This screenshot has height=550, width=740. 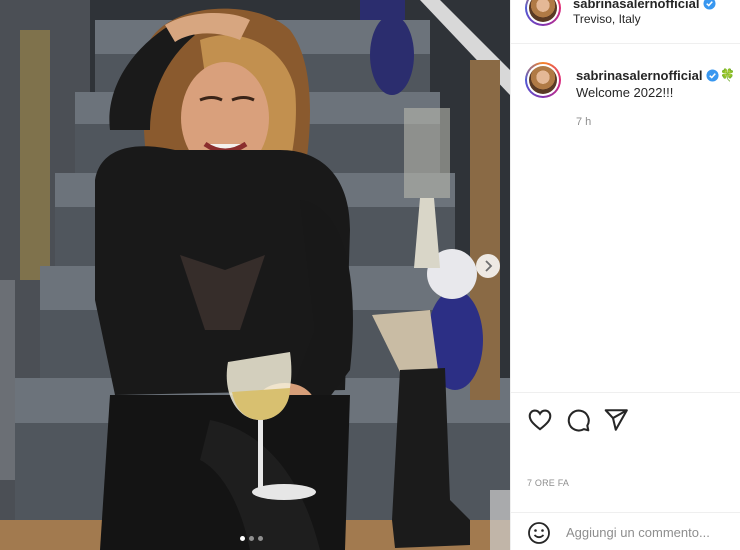 What do you see at coordinates (727, 75) in the screenshot?
I see `caption-emoji: 🍀` at bounding box center [727, 75].